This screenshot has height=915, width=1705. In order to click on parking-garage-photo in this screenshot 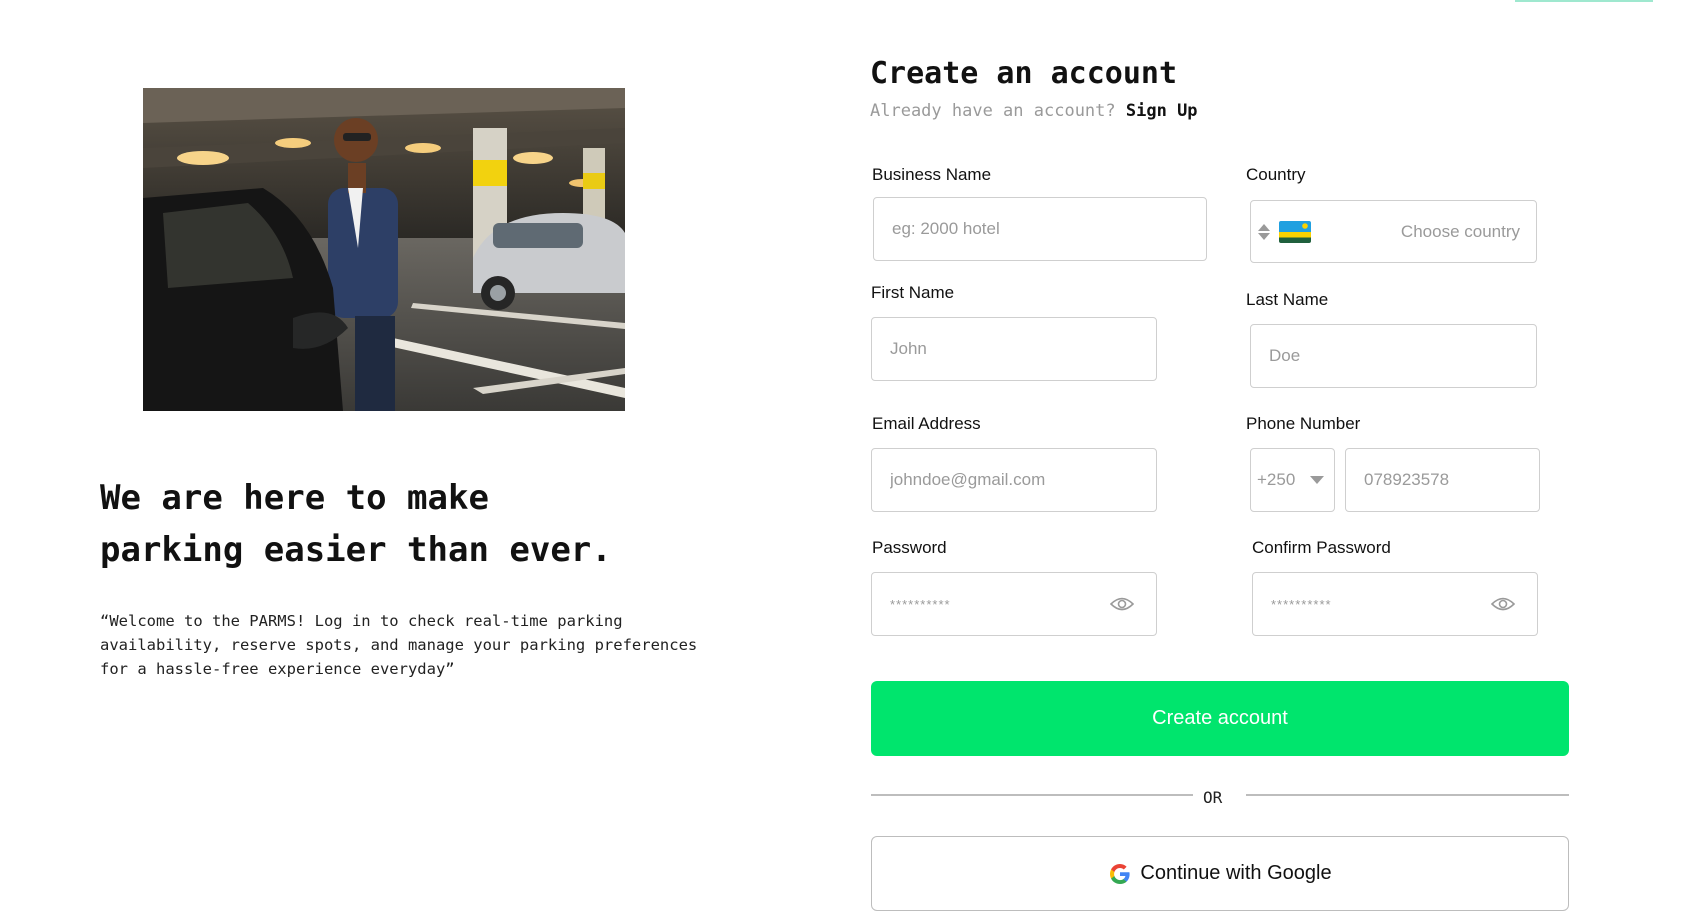, I will do `click(384, 249)`.